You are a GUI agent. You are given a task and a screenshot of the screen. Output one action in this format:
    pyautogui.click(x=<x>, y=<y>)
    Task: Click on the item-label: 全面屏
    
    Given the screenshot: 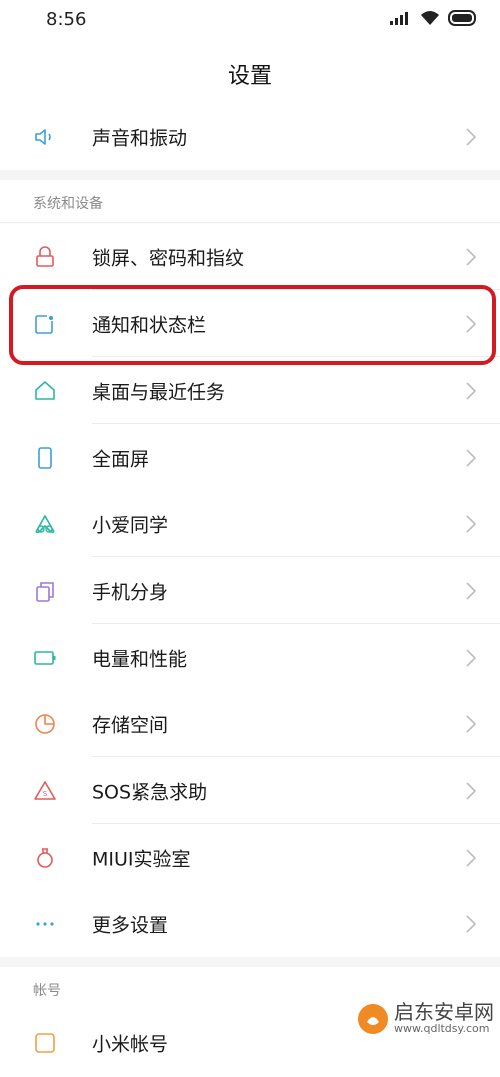 What is the action you would take?
    pyautogui.click(x=121, y=459)
    